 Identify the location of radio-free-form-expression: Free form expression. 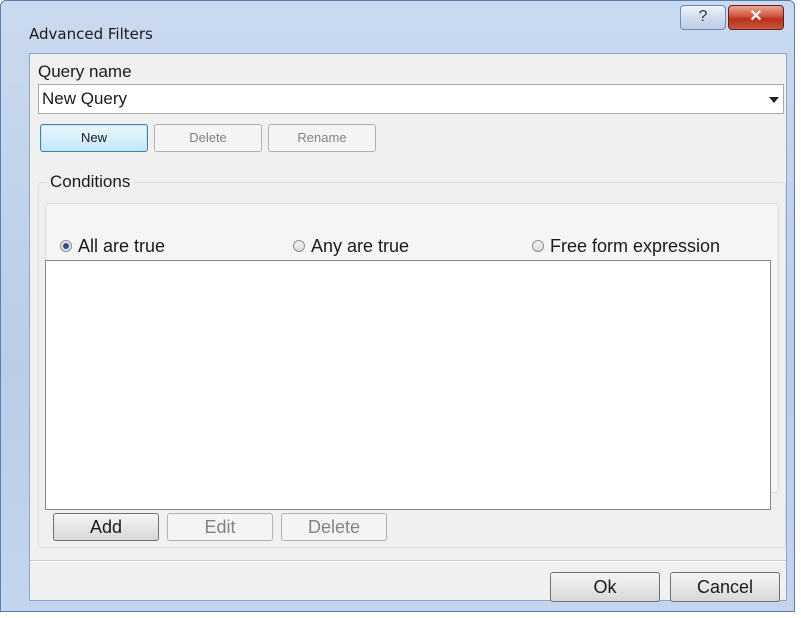
(626, 246).